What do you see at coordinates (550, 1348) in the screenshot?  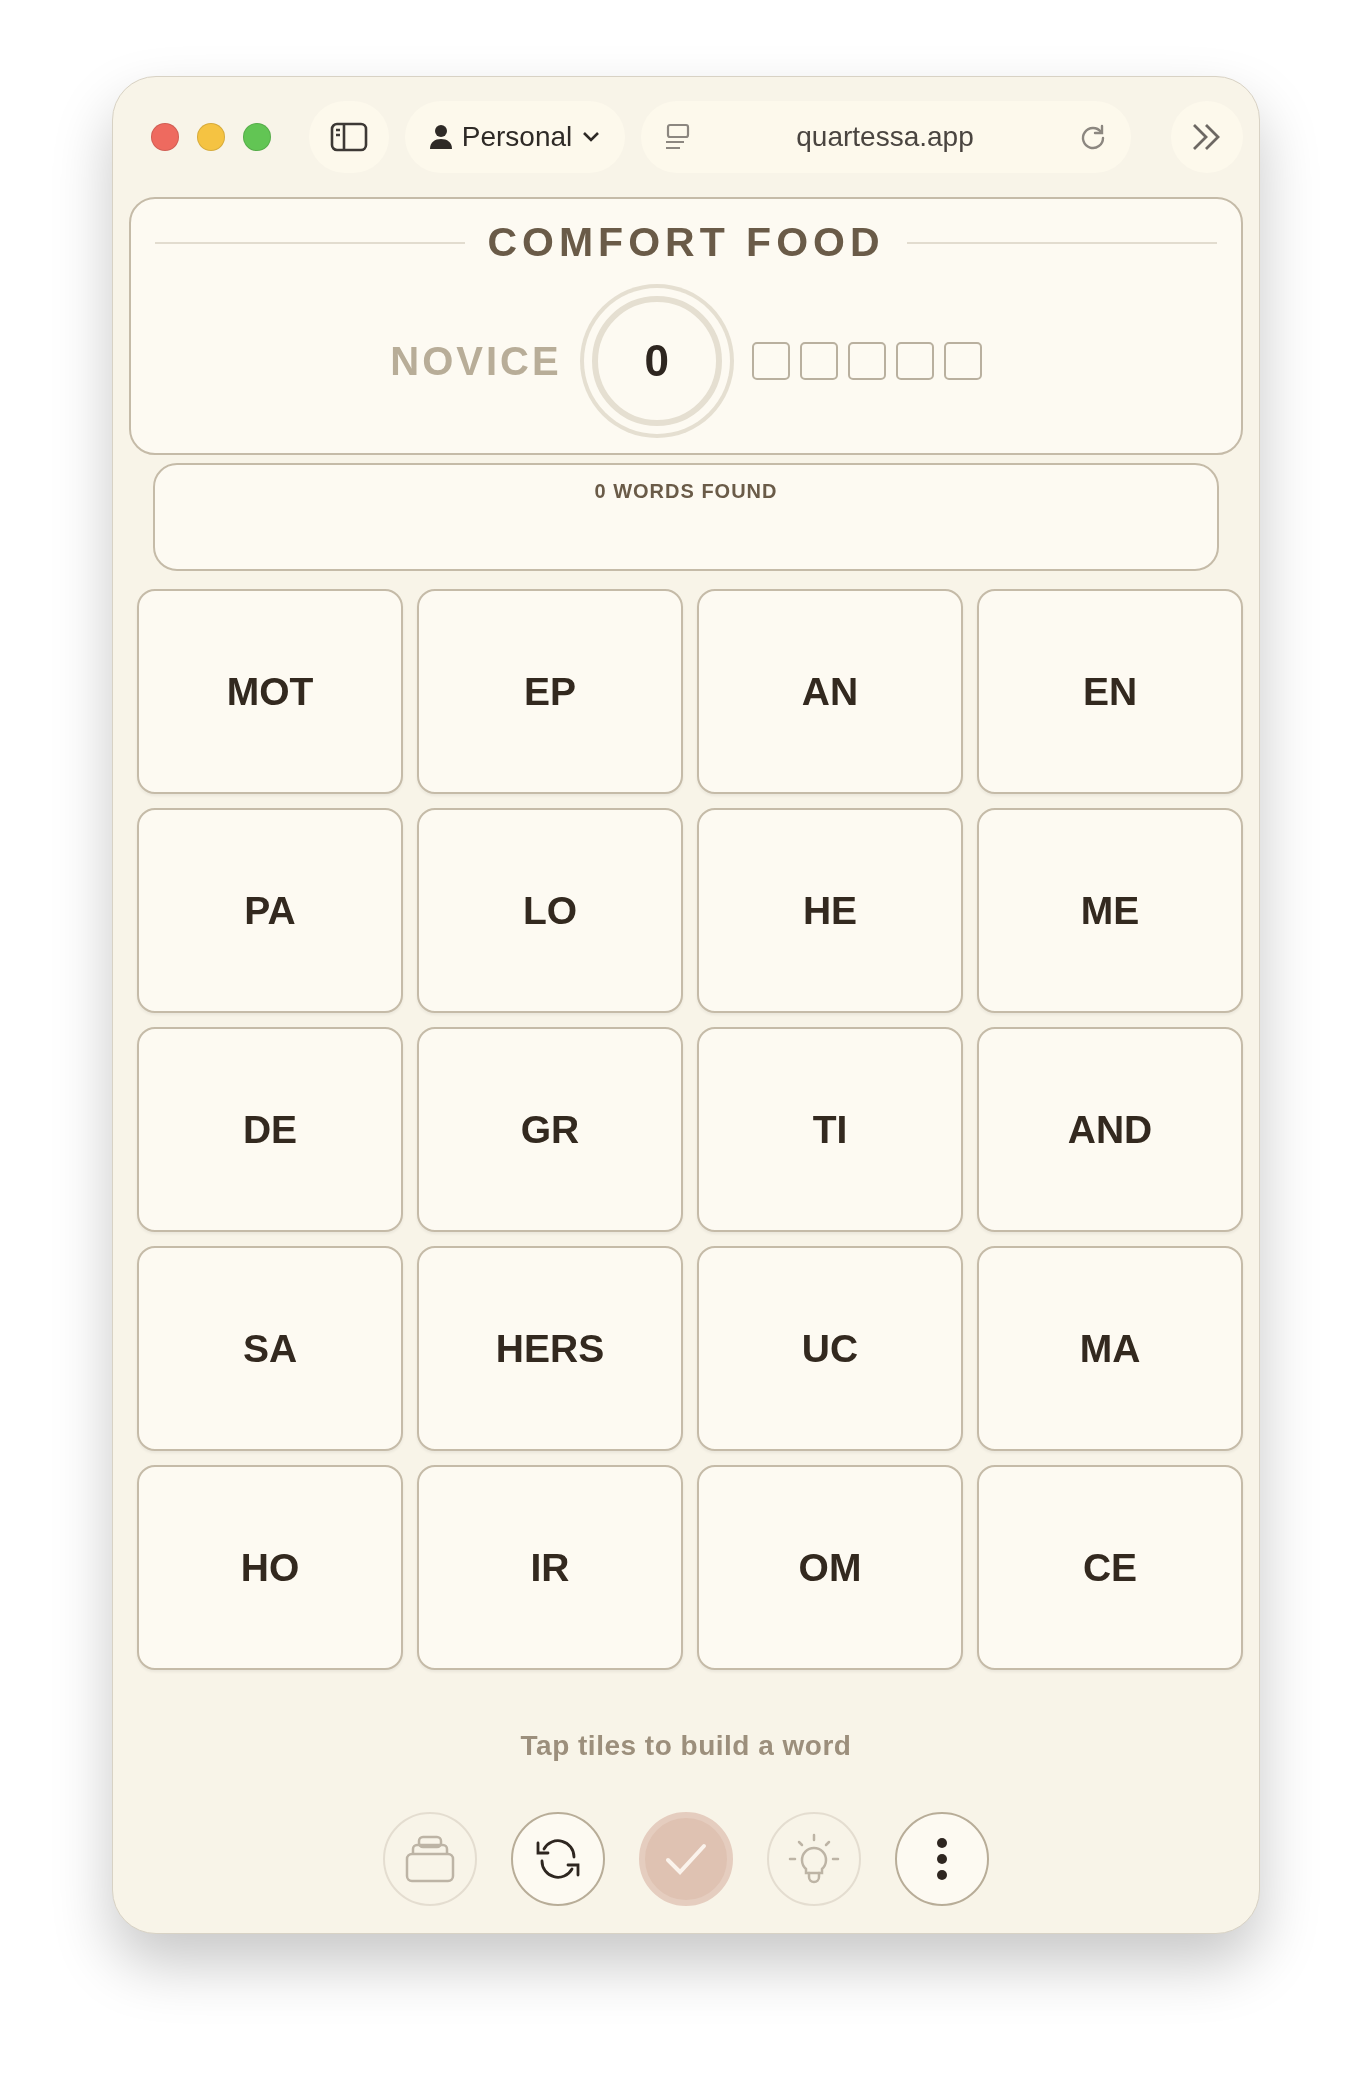 I see `letter-tile: HERS` at bounding box center [550, 1348].